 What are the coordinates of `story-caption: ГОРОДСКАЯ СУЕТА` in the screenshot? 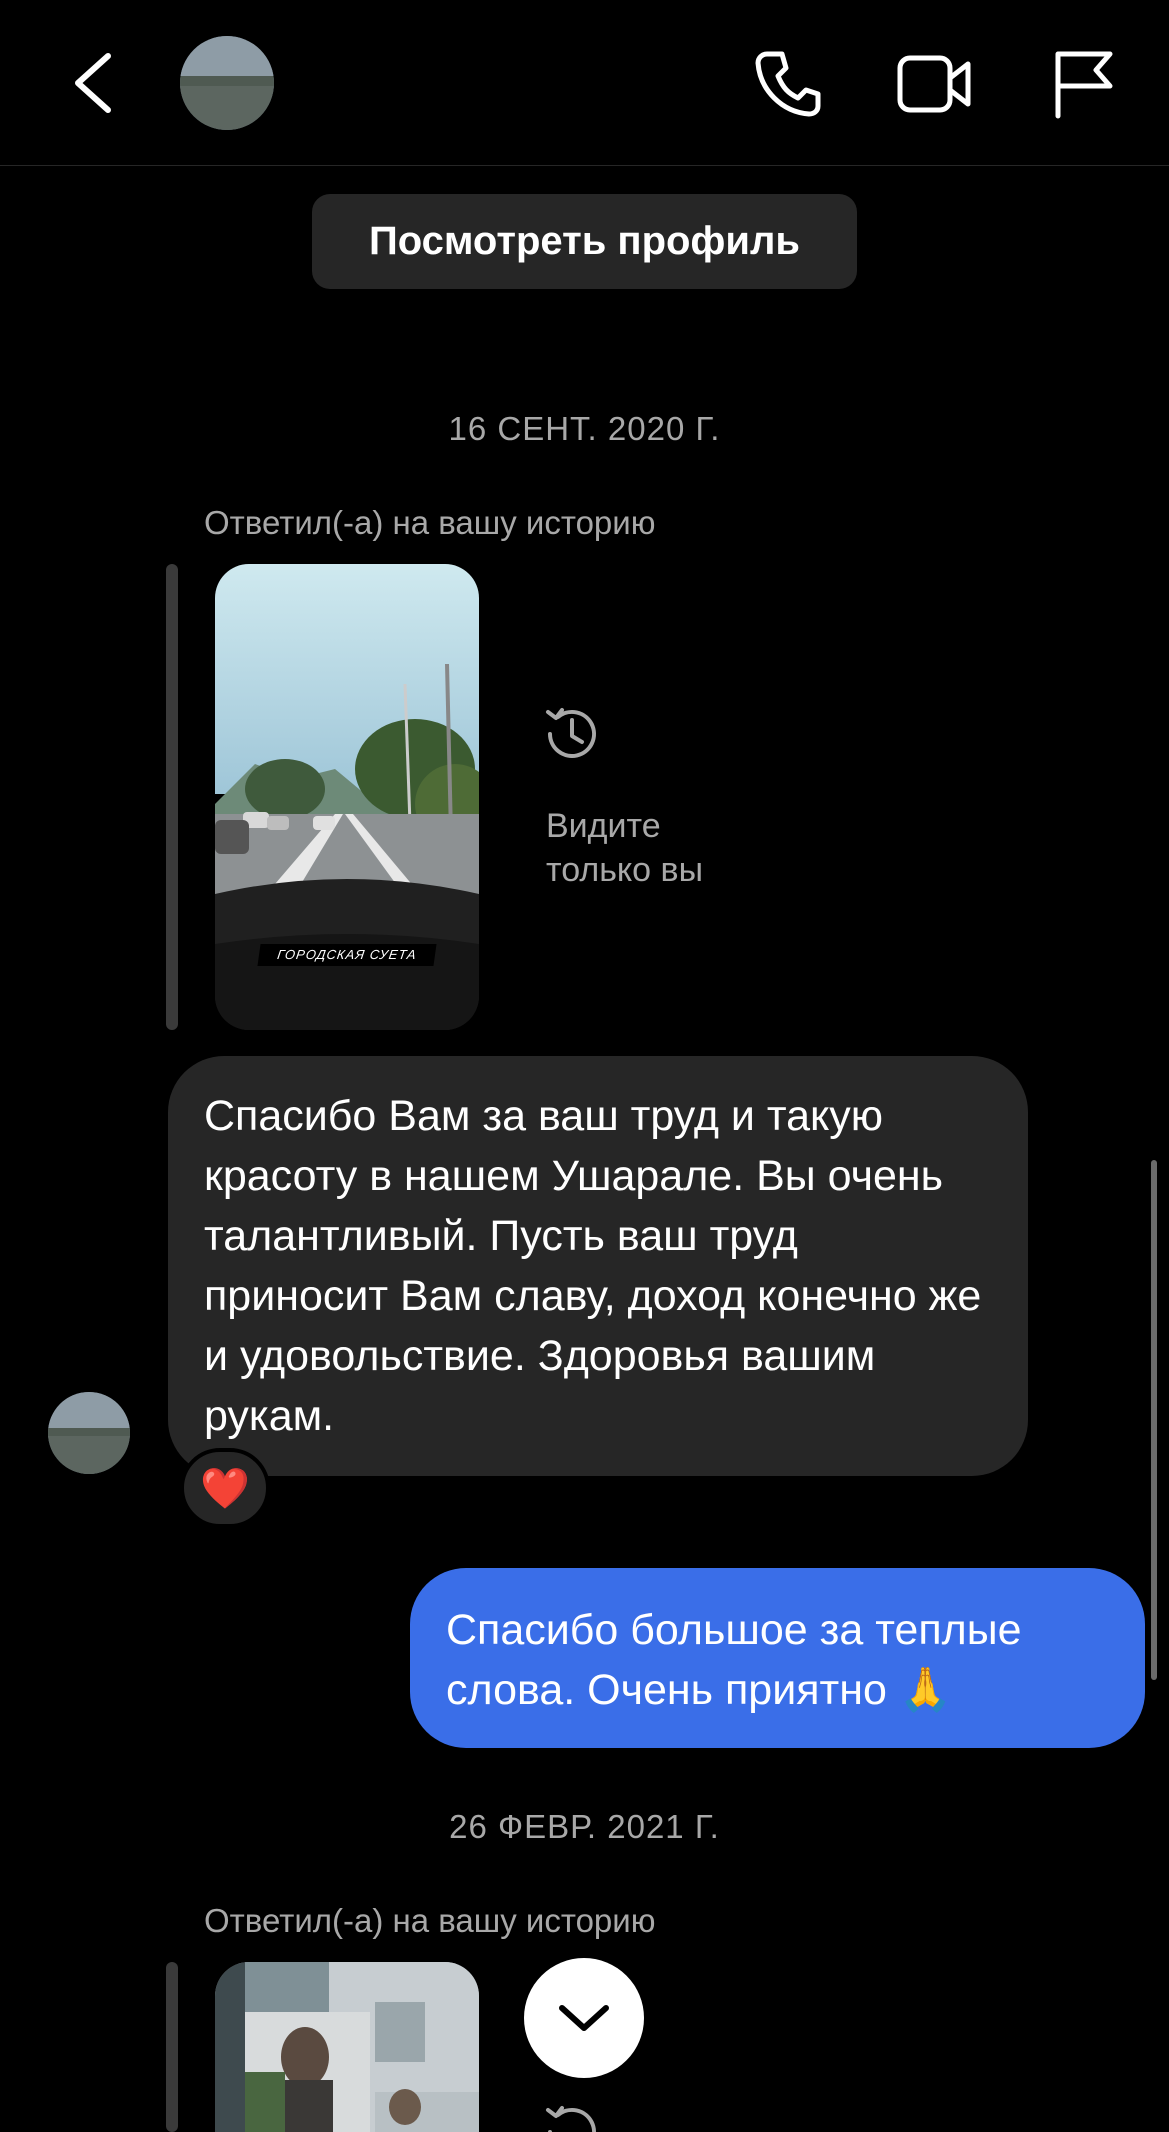 It's located at (347, 955).